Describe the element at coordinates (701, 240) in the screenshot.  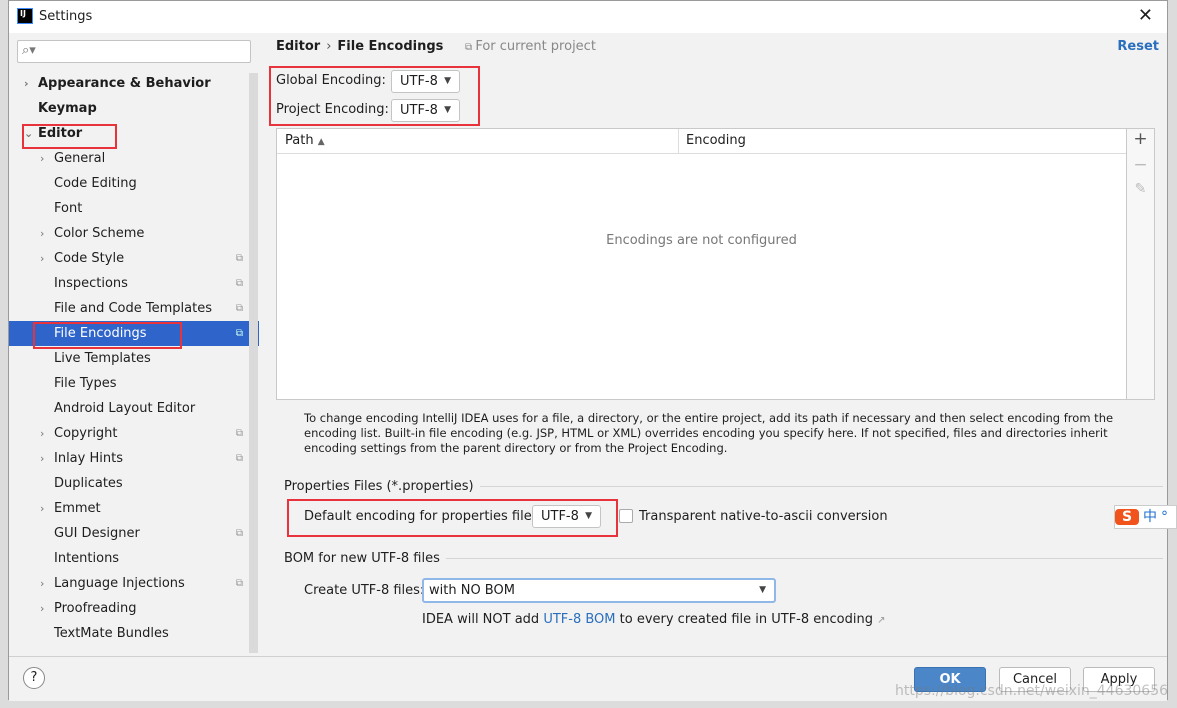
I see `empty-table-text: Encodings are not configured` at that location.